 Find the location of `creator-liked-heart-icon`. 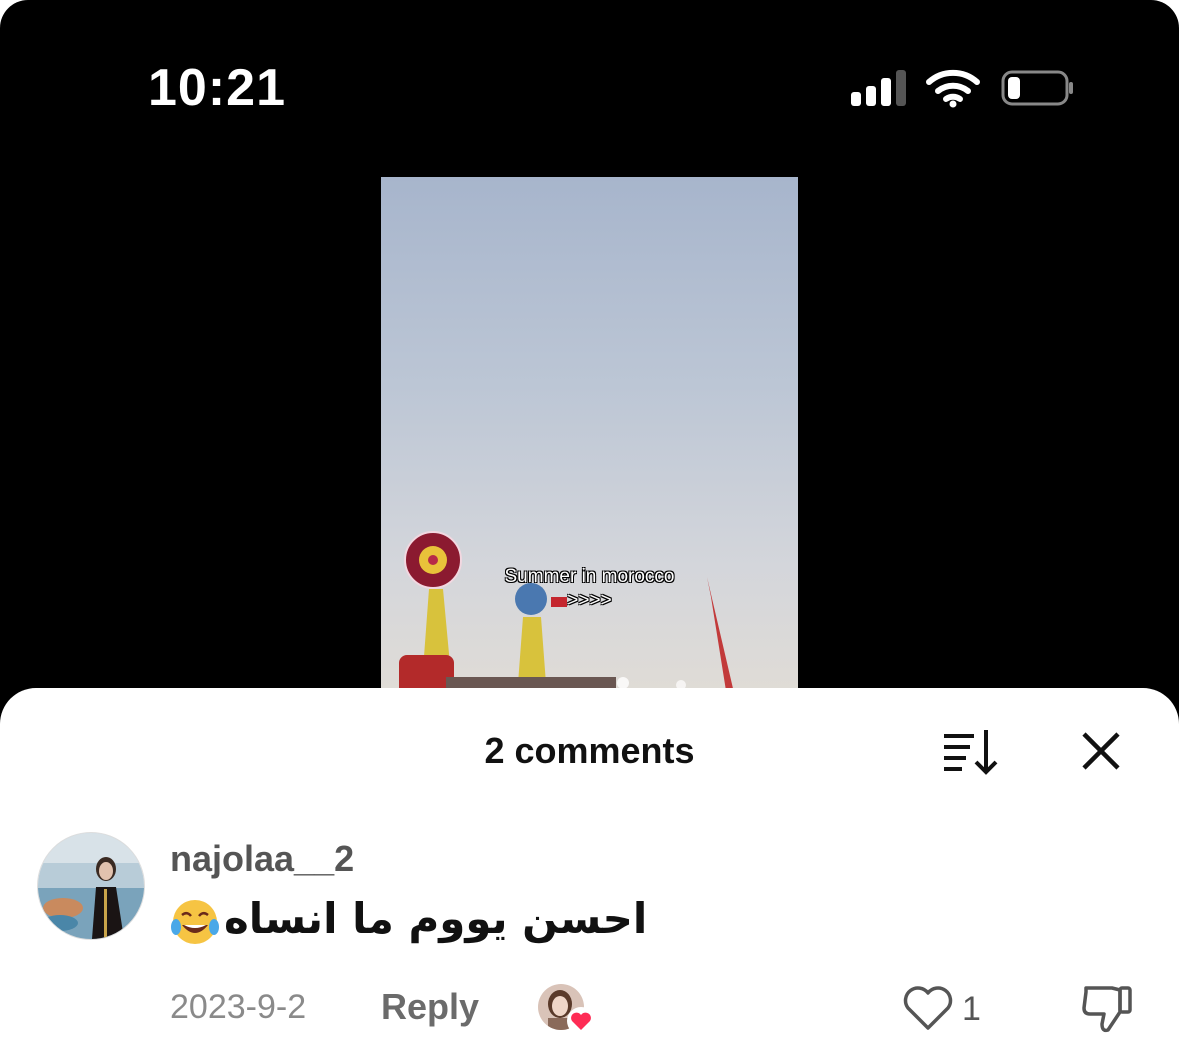

creator-liked-heart-icon is located at coordinates (581, 1021).